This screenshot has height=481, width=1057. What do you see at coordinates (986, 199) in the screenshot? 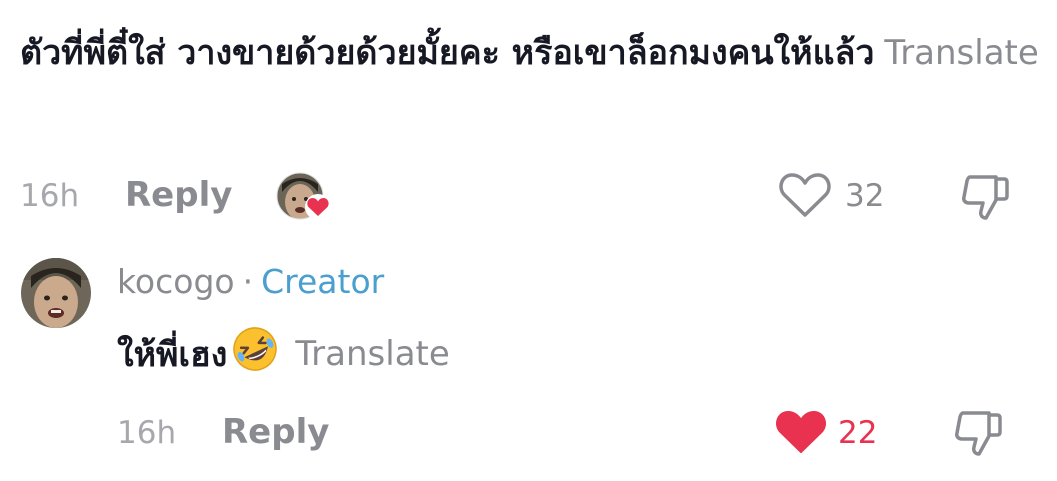
I see `dislike-icon` at bounding box center [986, 199].